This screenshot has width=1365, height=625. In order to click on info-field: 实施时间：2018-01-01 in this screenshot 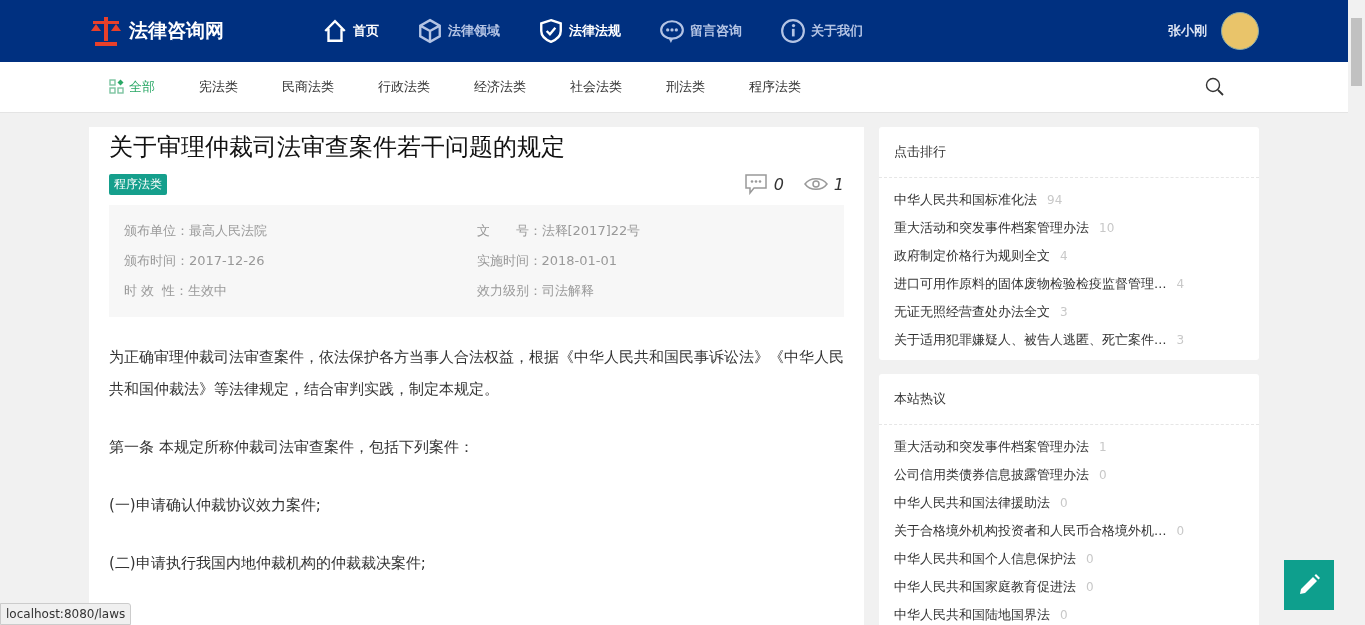, I will do `click(652, 261)`.